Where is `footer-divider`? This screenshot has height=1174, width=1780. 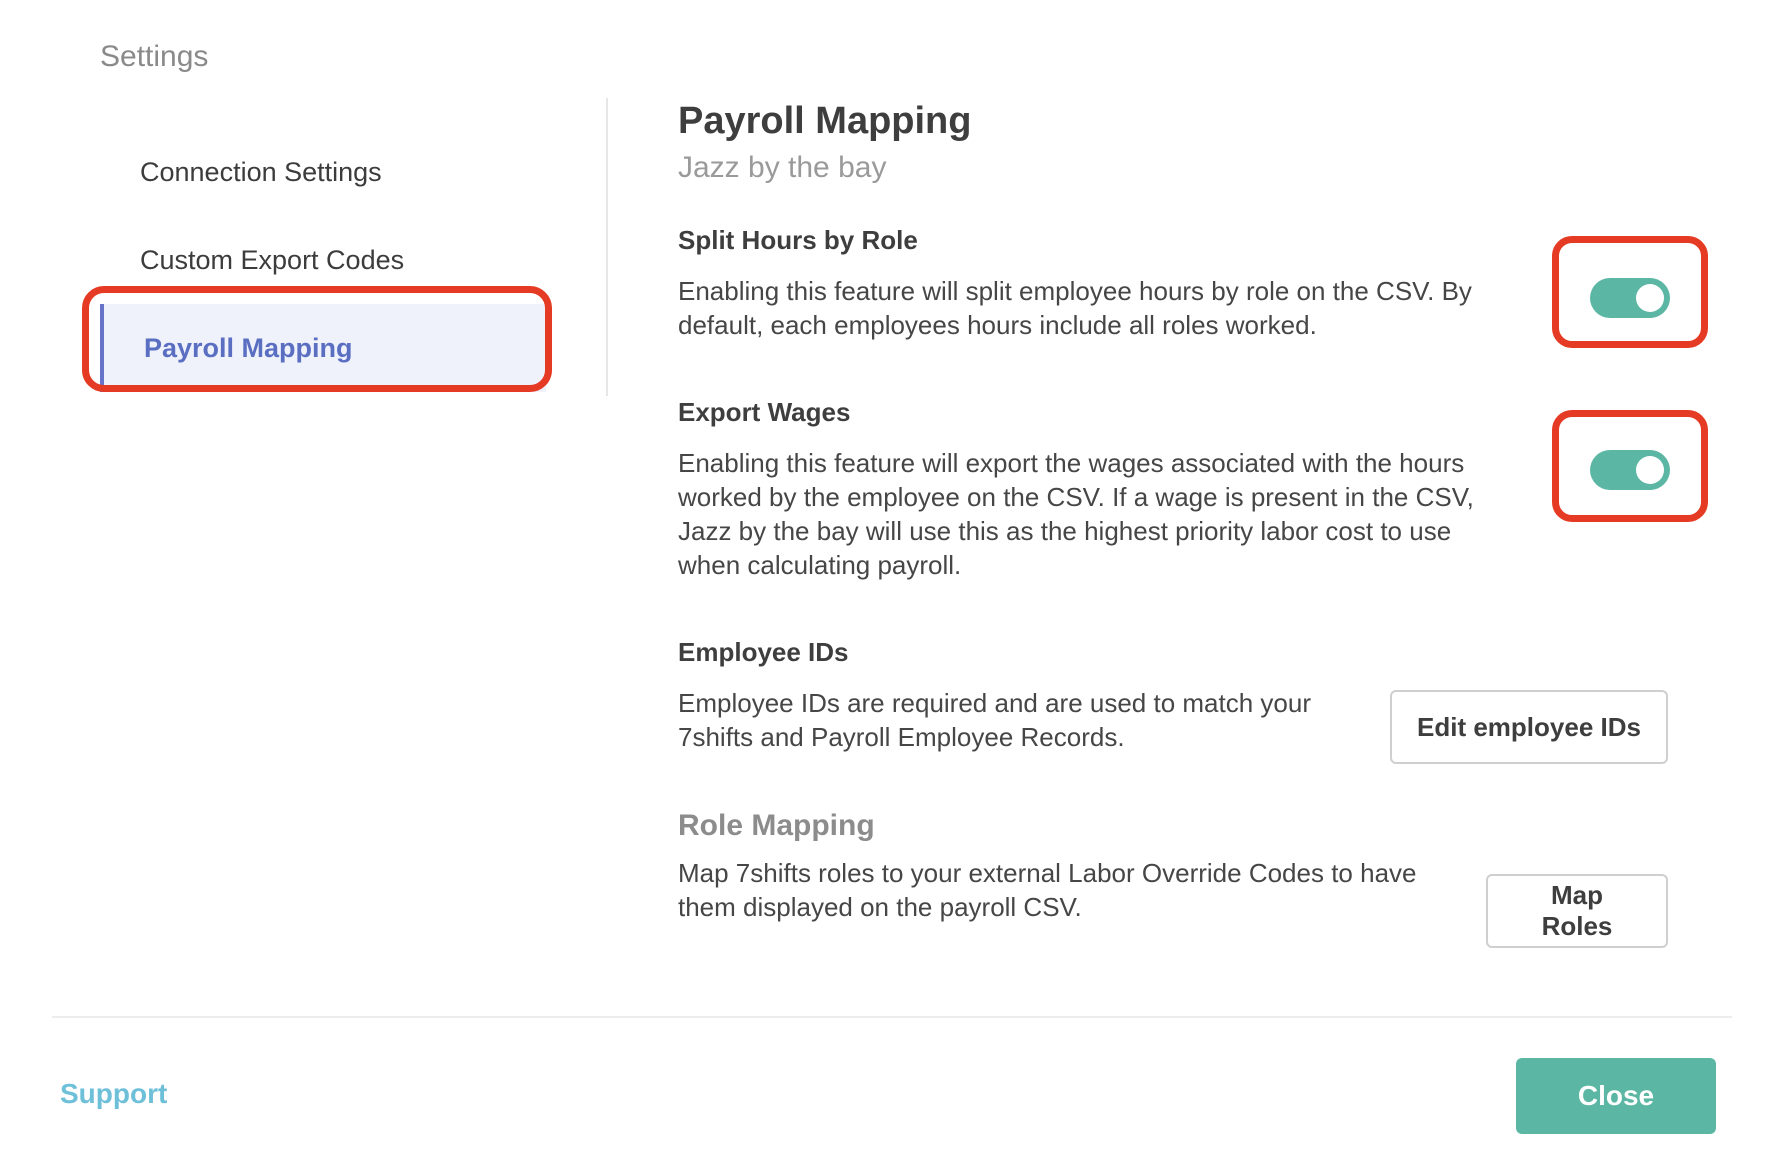
footer-divider is located at coordinates (892, 1017).